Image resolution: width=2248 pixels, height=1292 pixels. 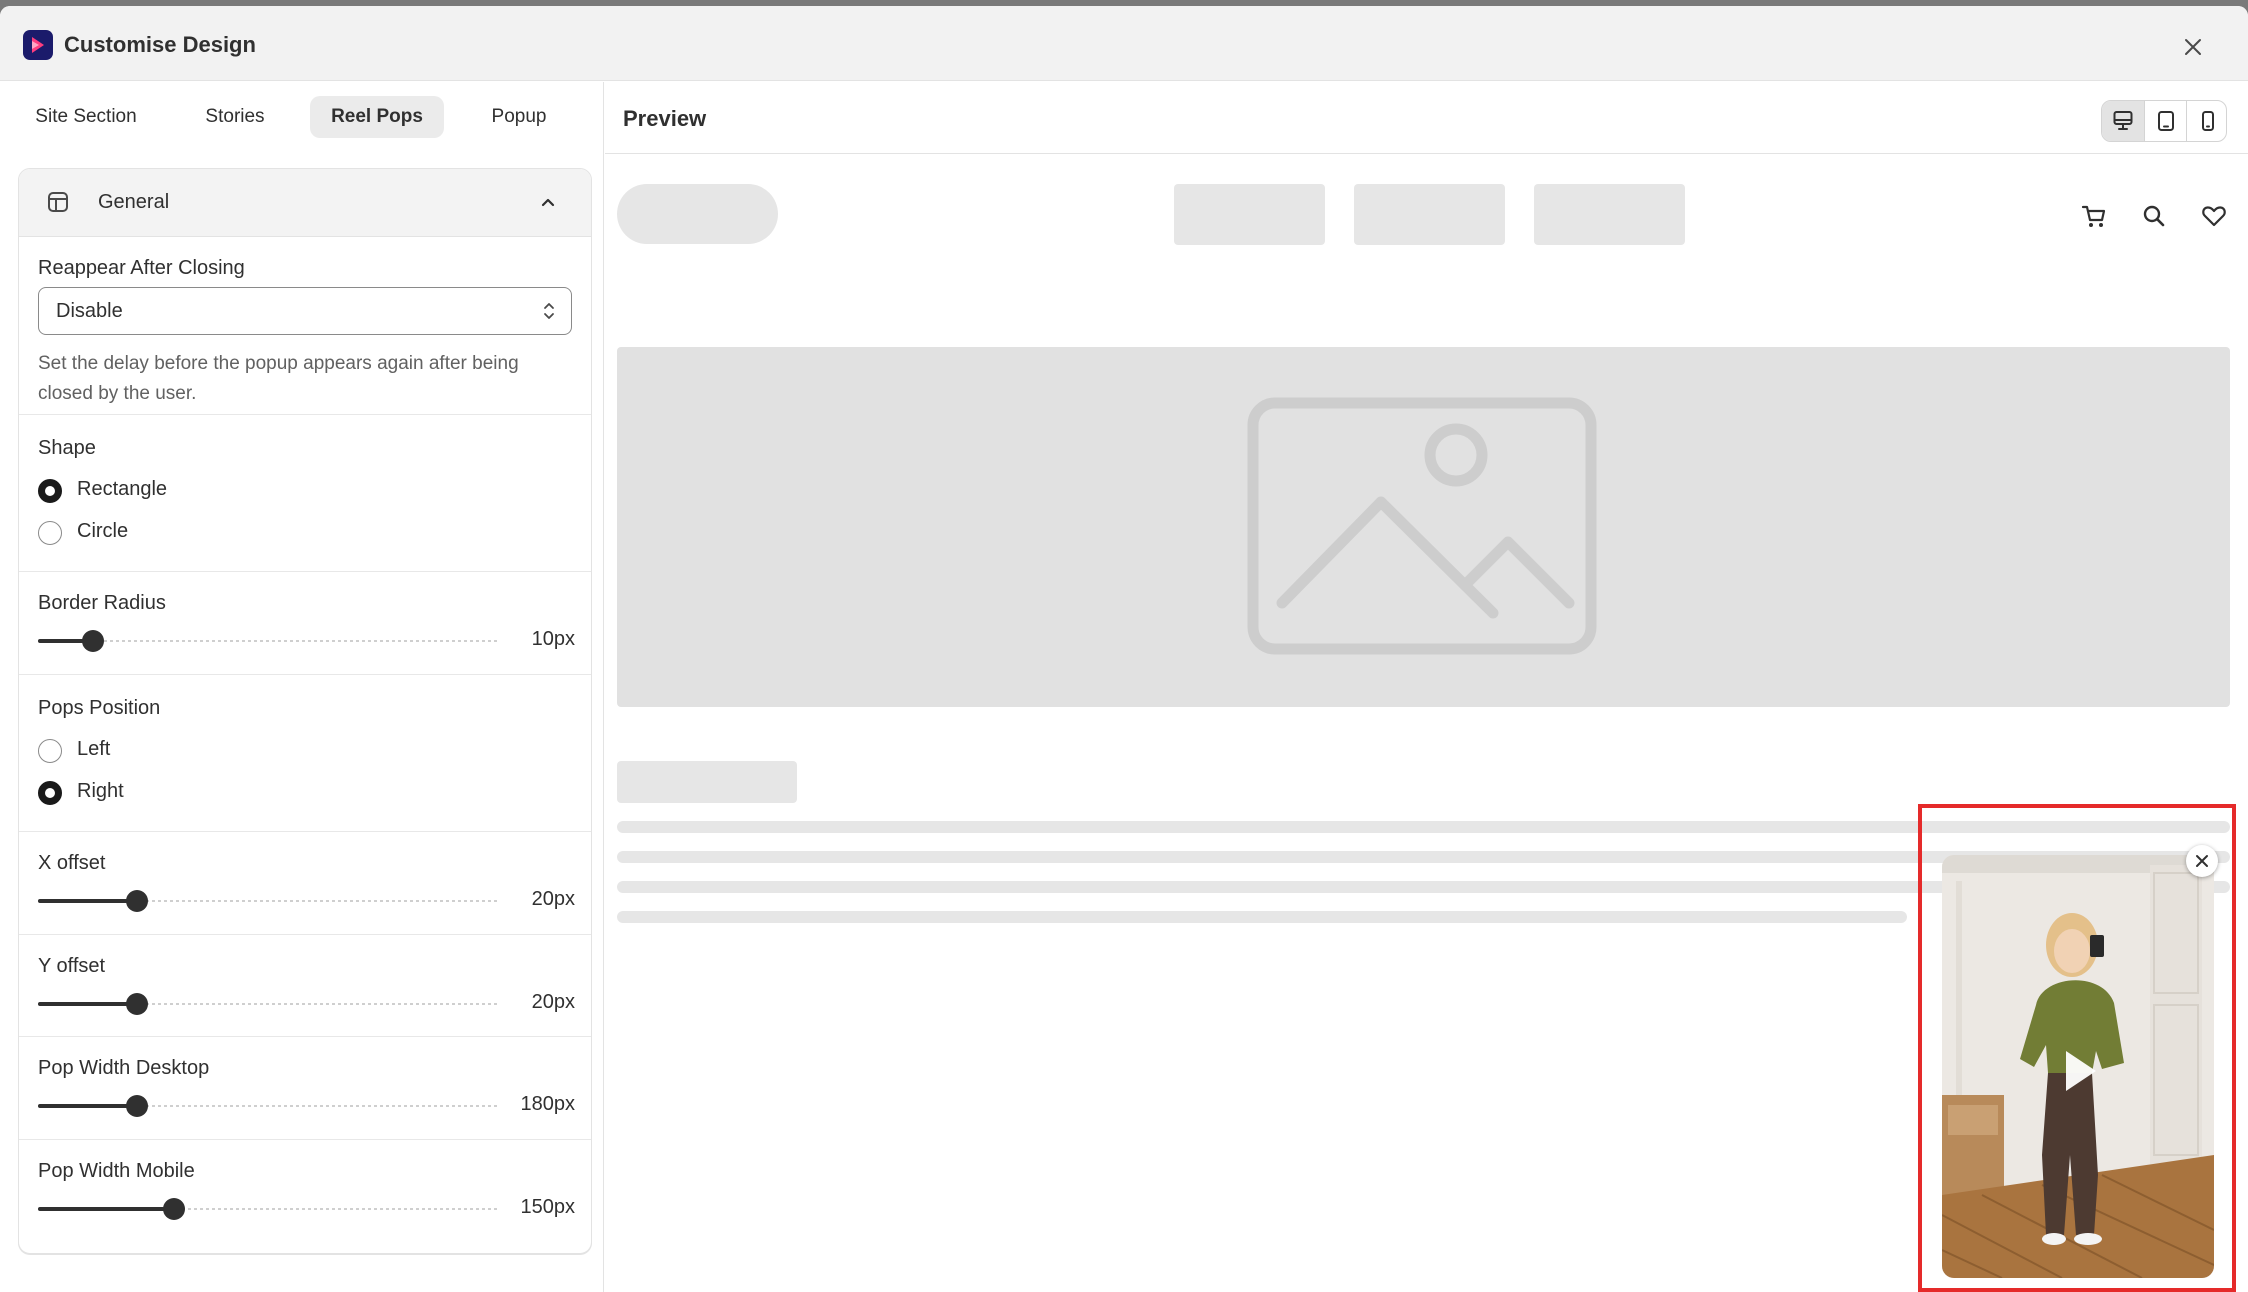 I want to click on radio-label: Right, so click(x=100, y=791).